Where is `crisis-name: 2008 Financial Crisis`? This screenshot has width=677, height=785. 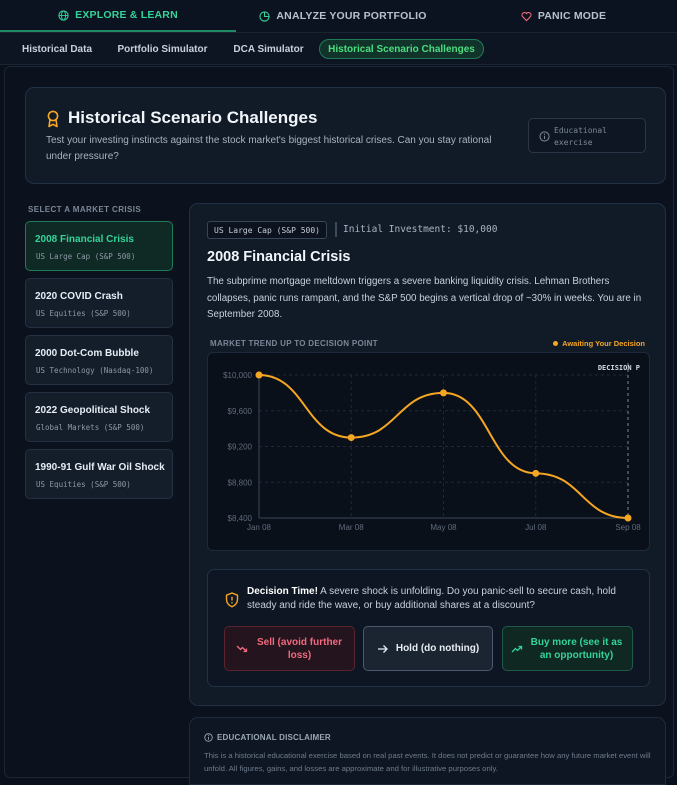 crisis-name: 2008 Financial Crisis is located at coordinates (84, 239).